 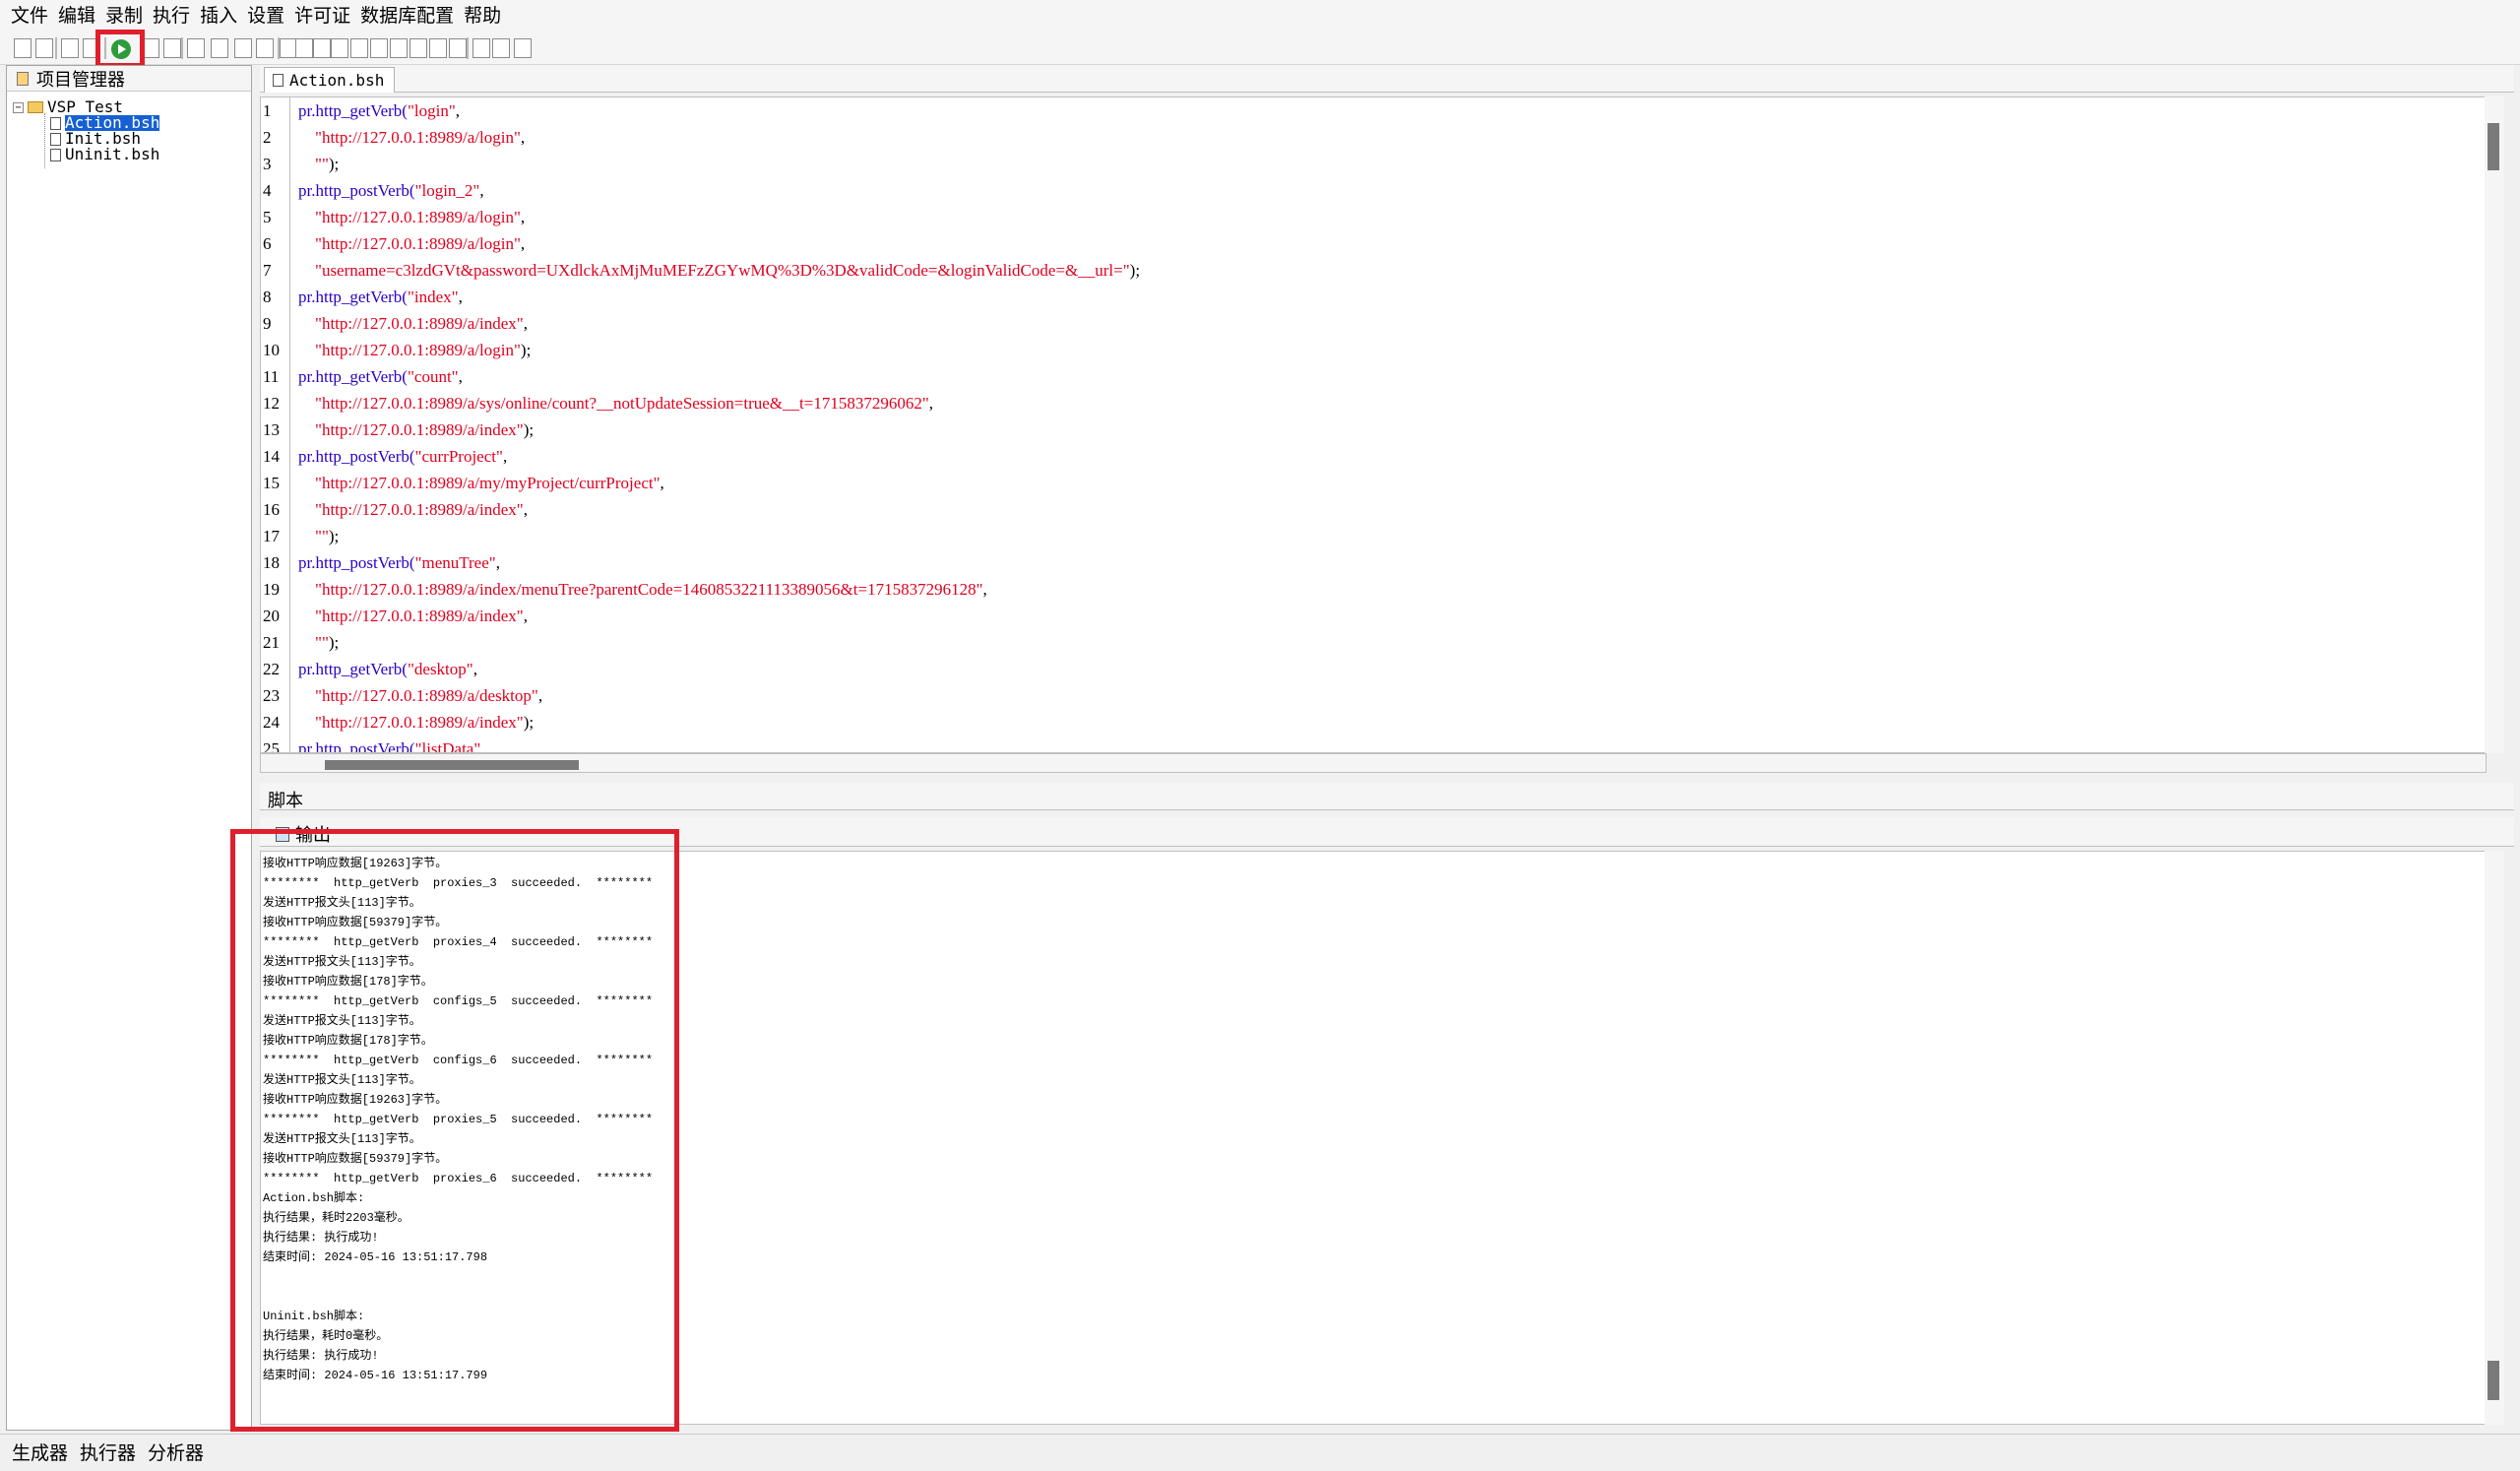 What do you see at coordinates (303, 834) in the screenshot?
I see `output-title: 输出` at bounding box center [303, 834].